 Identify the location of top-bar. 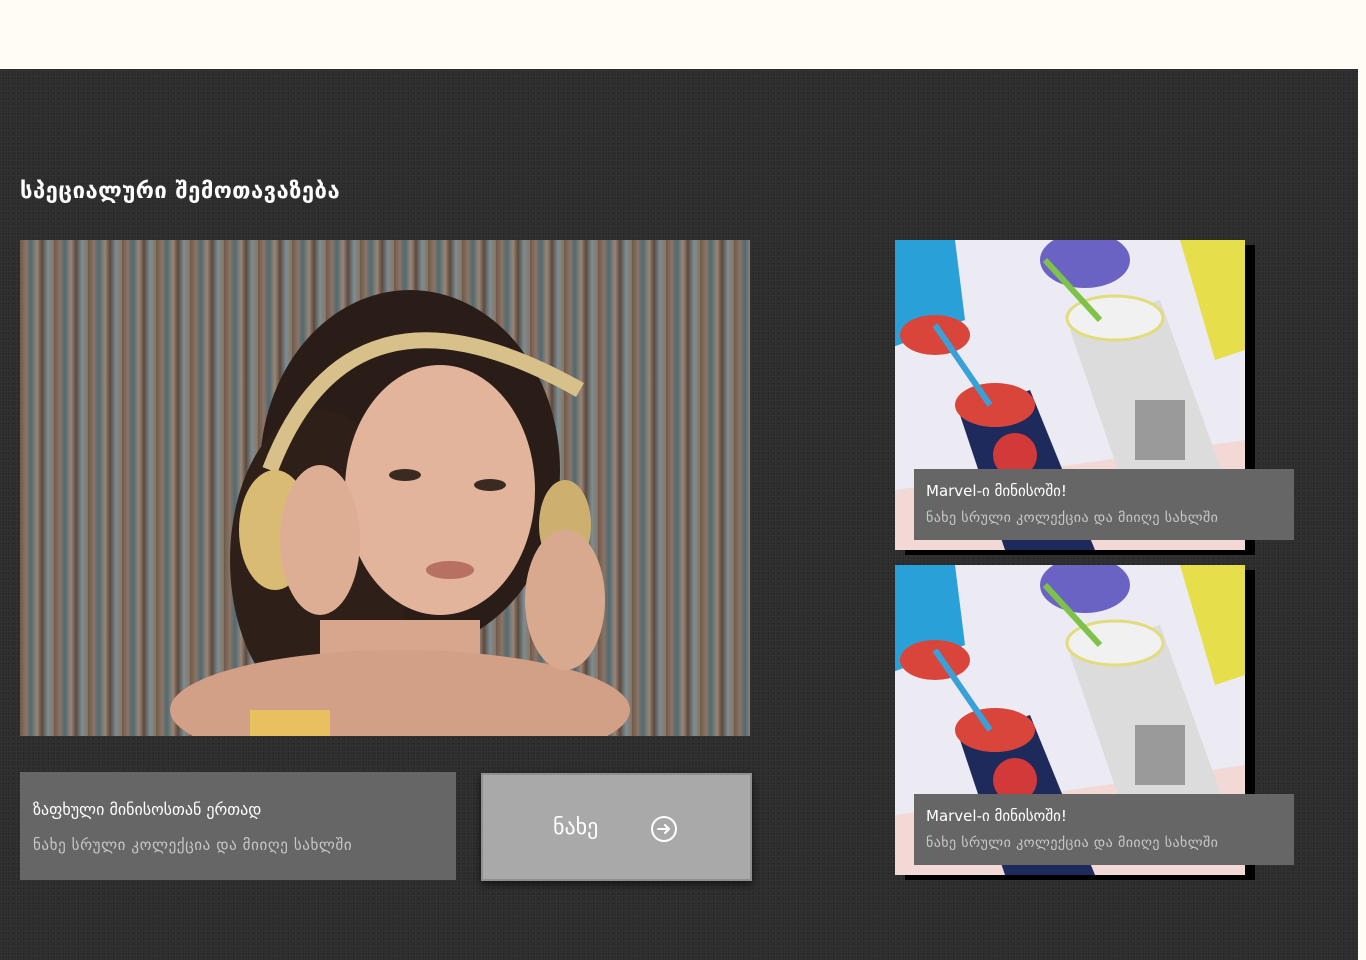
(683, 34).